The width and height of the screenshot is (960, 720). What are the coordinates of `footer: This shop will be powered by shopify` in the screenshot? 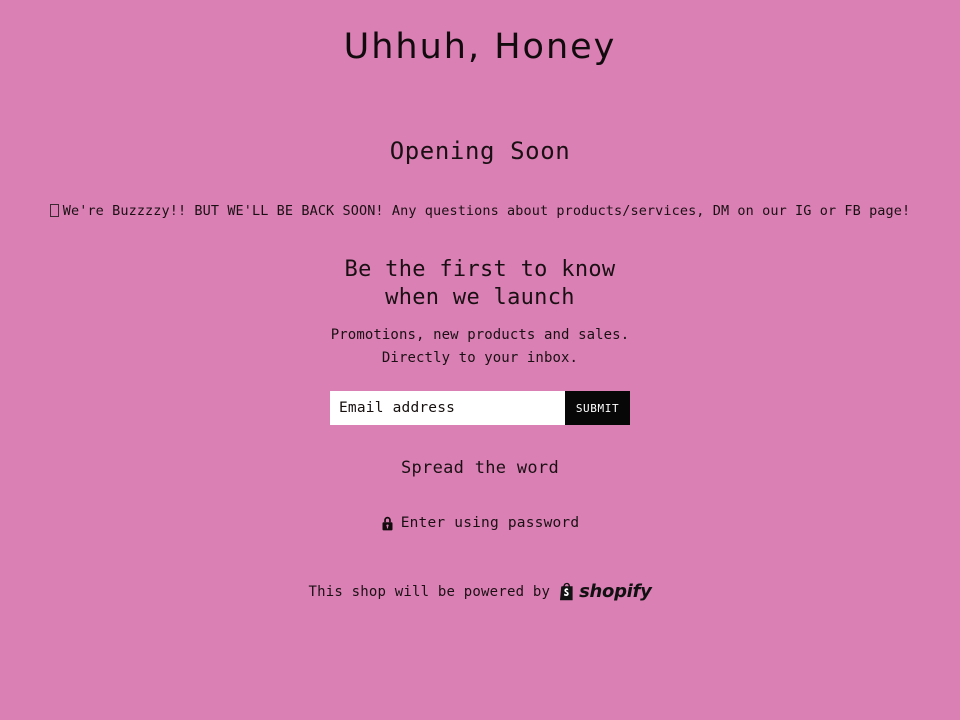 It's located at (480, 591).